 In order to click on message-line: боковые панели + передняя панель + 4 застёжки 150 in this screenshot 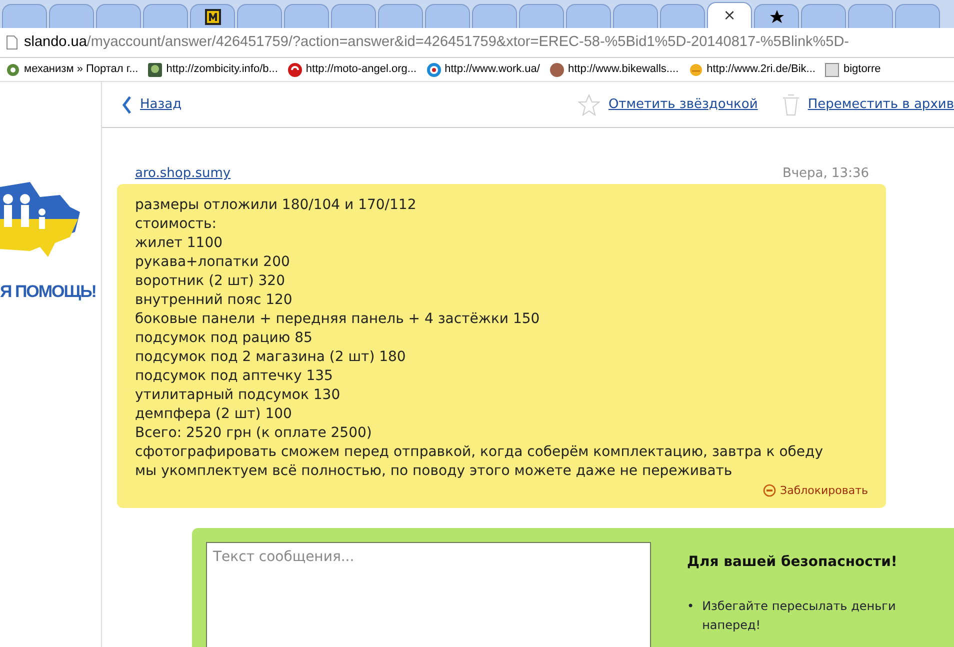, I will do `click(338, 319)`.